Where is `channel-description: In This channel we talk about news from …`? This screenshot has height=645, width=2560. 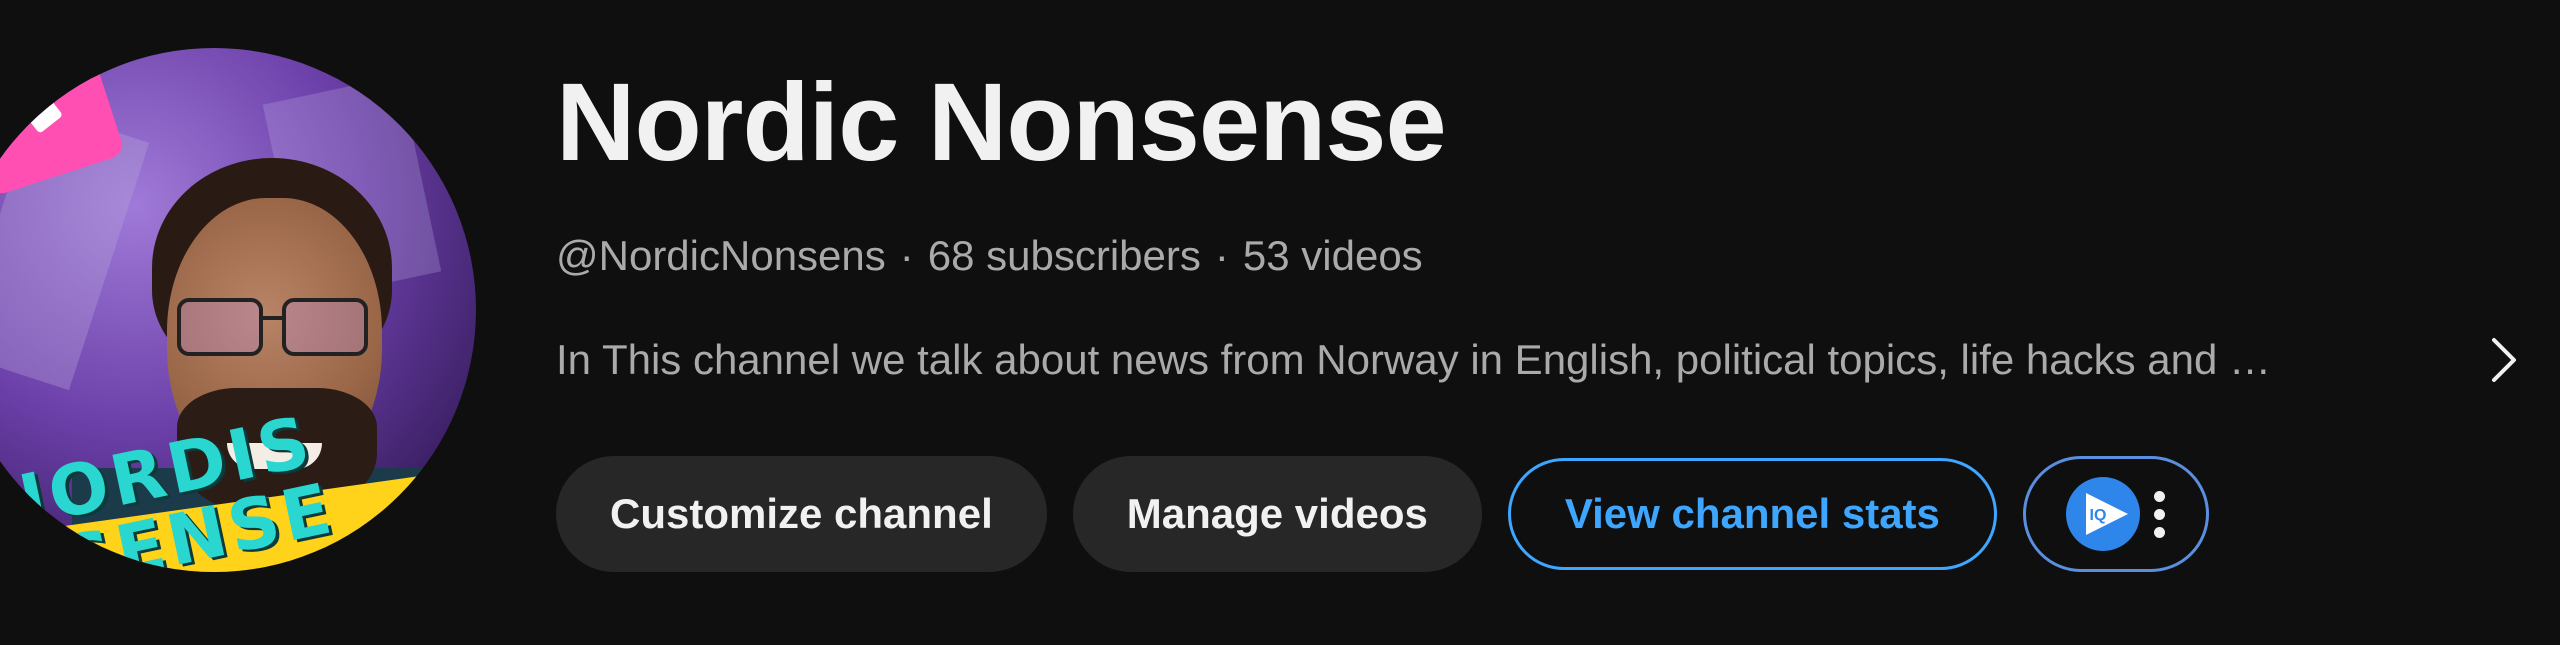 channel-description: In This channel we talk about news from … is located at coordinates (1496, 360).